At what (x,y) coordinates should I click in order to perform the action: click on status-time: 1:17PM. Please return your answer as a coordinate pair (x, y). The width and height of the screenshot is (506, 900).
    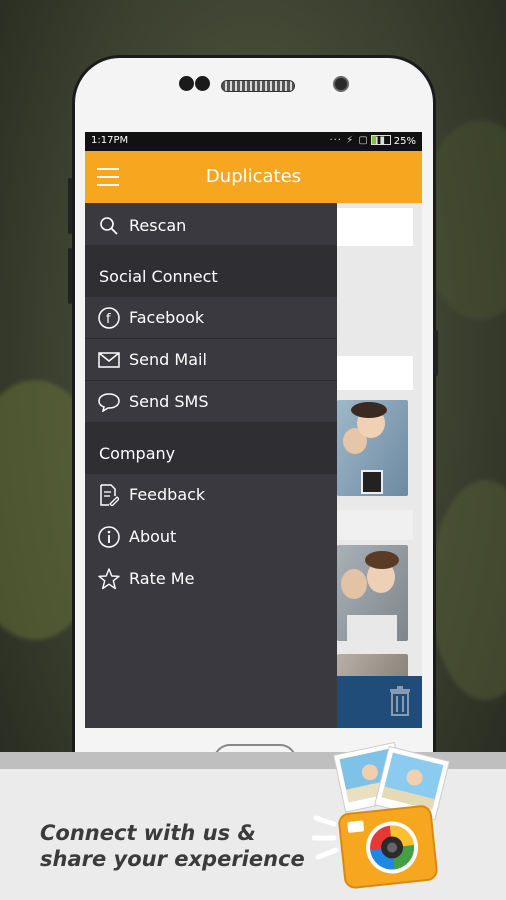
    Looking at the image, I should click on (110, 140).